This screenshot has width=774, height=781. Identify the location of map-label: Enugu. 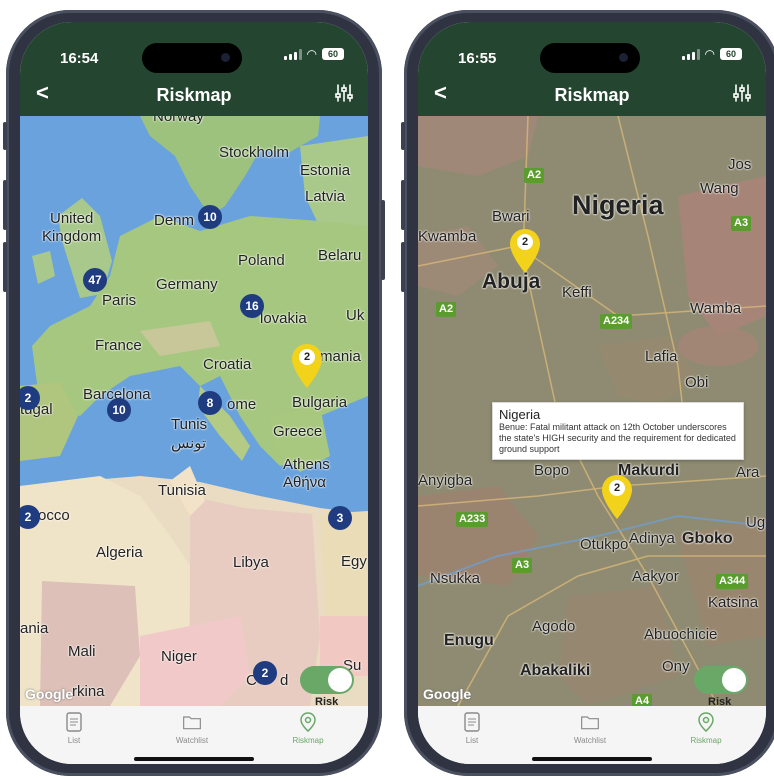
(469, 640).